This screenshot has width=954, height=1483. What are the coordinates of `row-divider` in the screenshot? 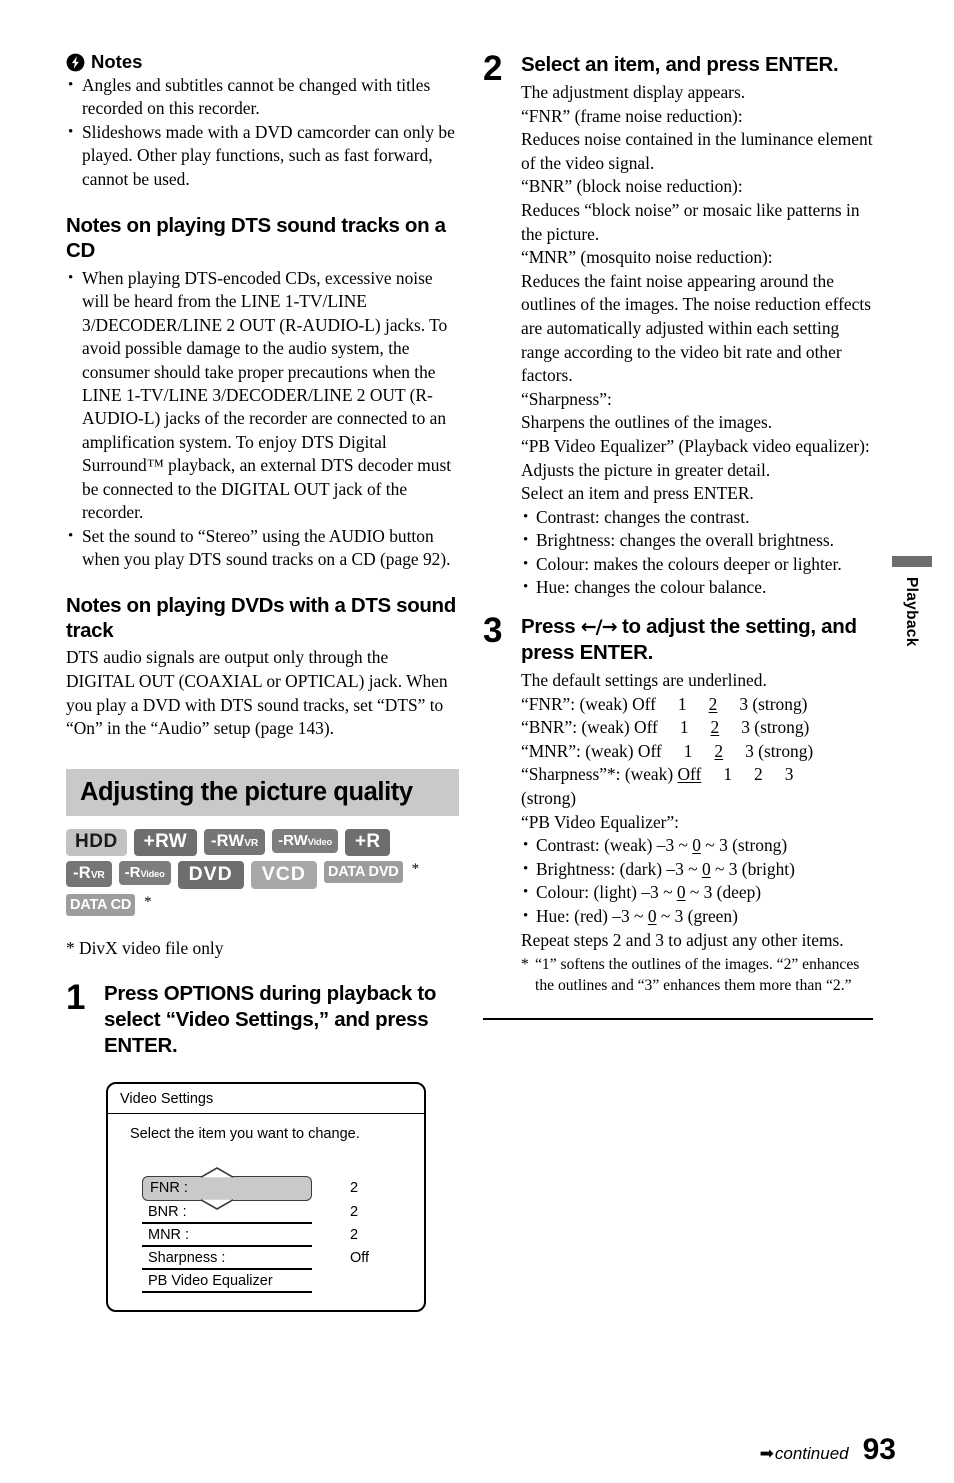 It's located at (227, 1292).